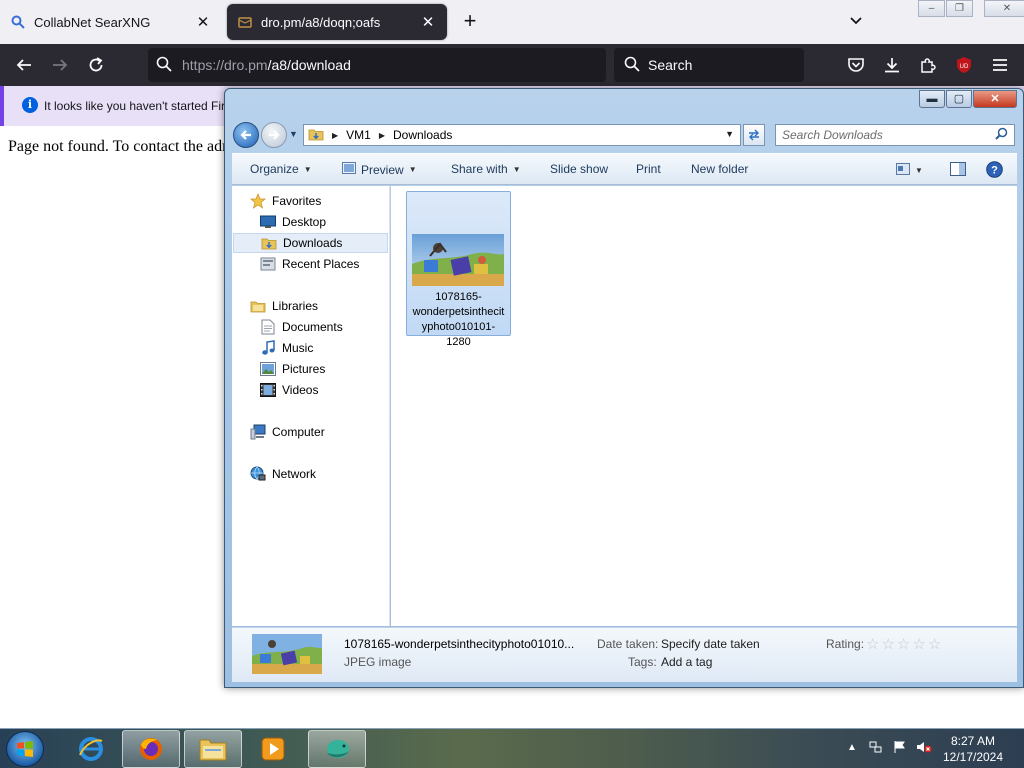 The image size is (1024, 768). Describe the element at coordinates (959, 99) in the screenshot. I see `maximize-button: ▢` at that location.